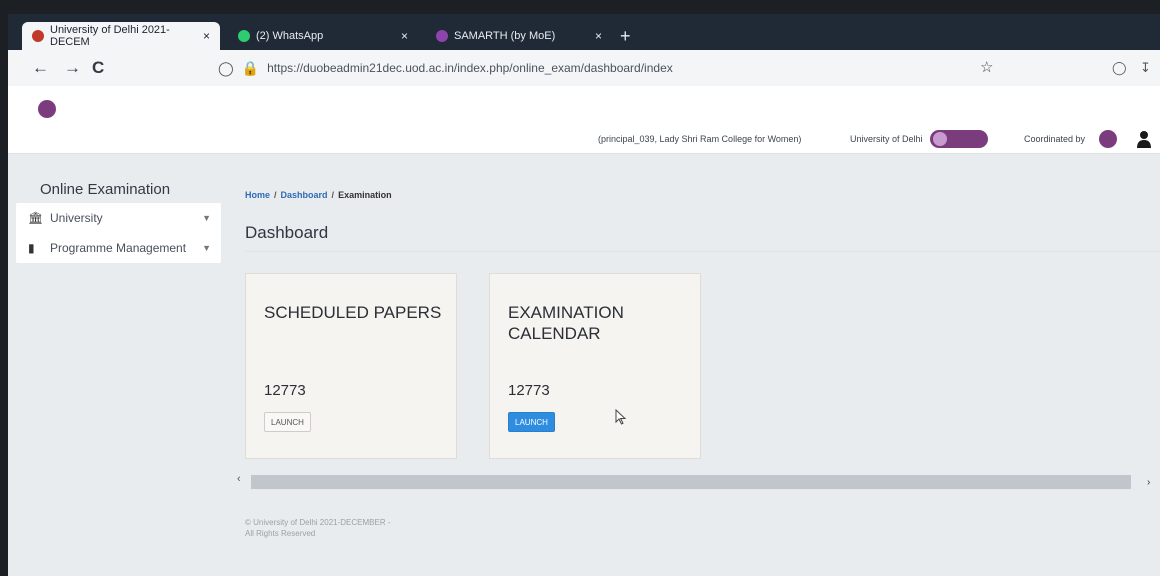  What do you see at coordinates (566, 323) in the screenshot?
I see `card-title: EXAMINATION CALENDAR` at bounding box center [566, 323].